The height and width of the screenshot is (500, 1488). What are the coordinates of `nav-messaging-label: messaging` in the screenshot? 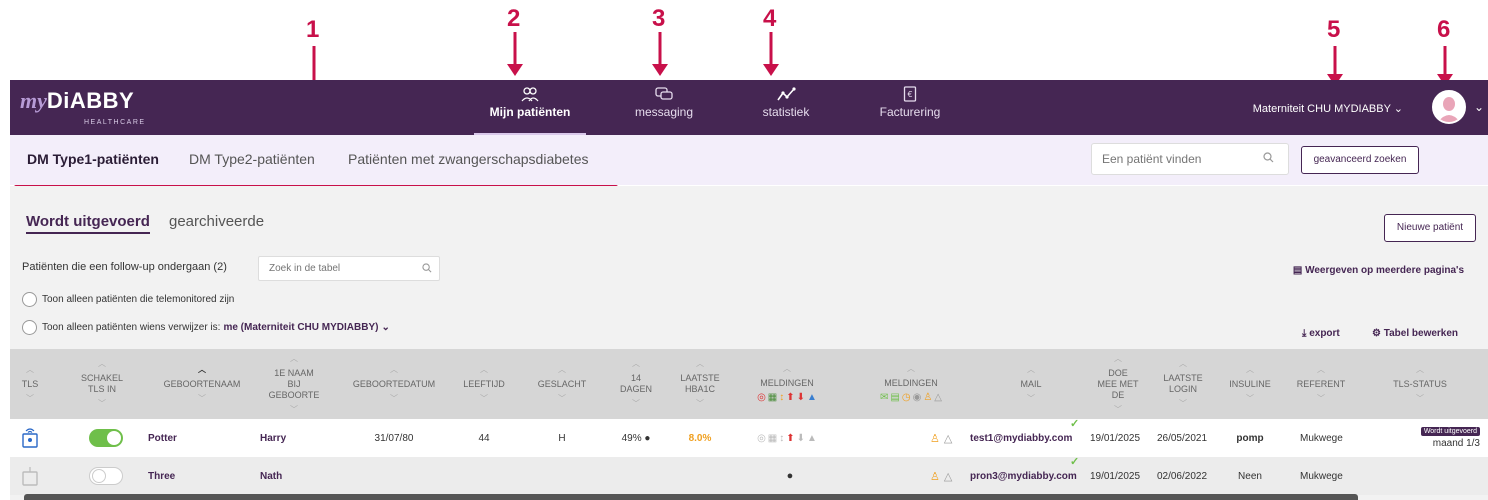 It's located at (664, 112).